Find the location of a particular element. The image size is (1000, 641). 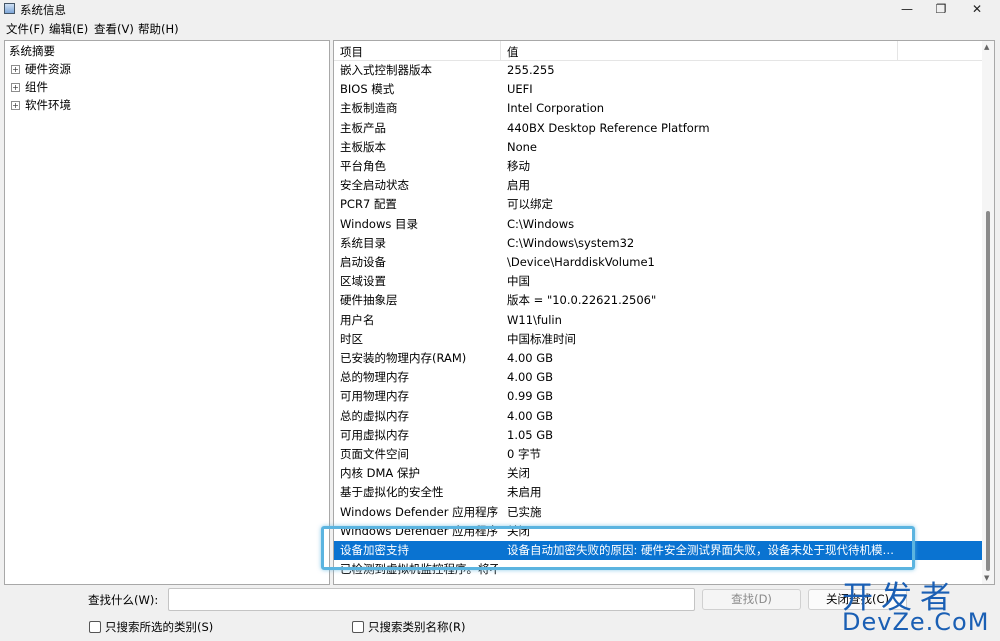

table-row: 平台角色 移动 is located at coordinates (658, 166).